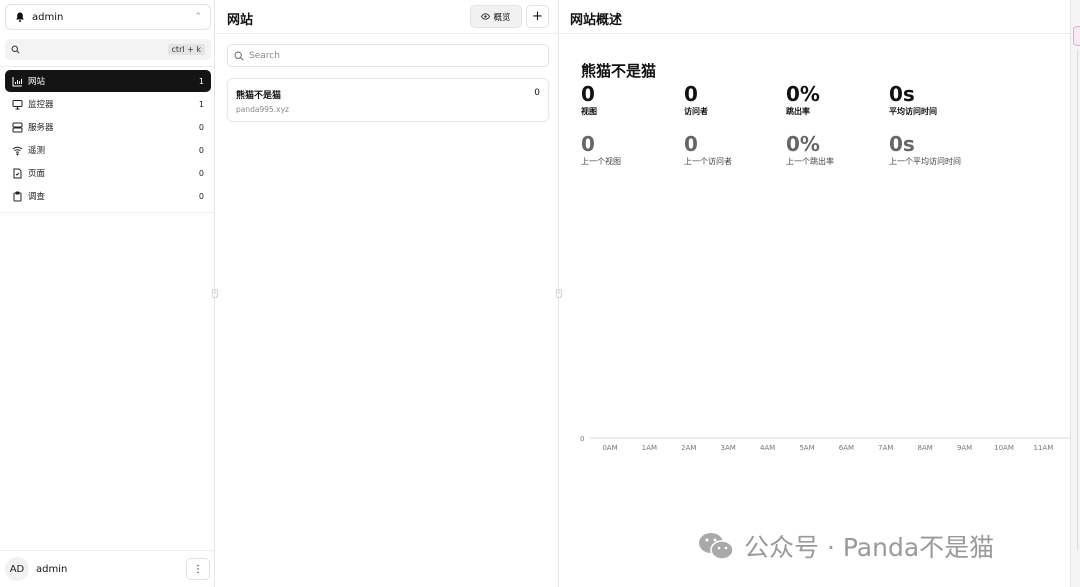 The image size is (1080, 587). Describe the element at coordinates (734, 100) in the screenshot. I see `stat-visitors: 0 访问者` at that location.